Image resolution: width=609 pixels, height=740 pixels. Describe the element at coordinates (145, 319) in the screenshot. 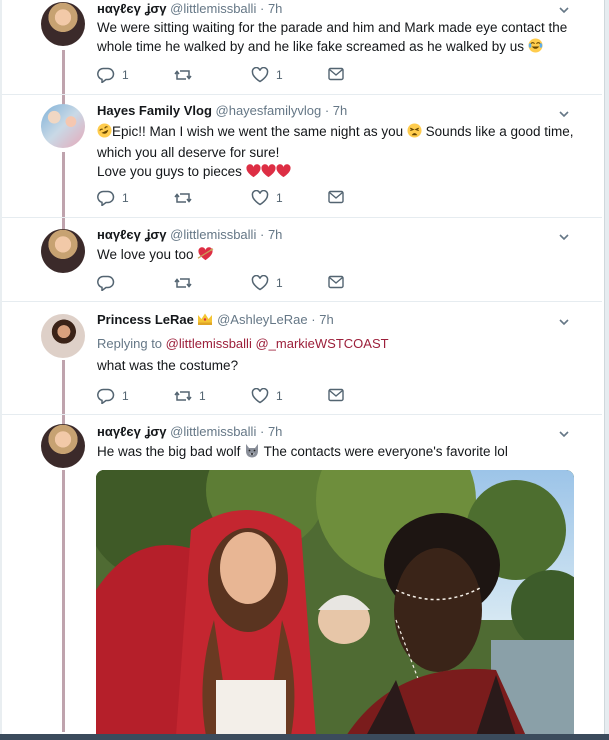

I see `display-name: Princess LeRae` at that location.